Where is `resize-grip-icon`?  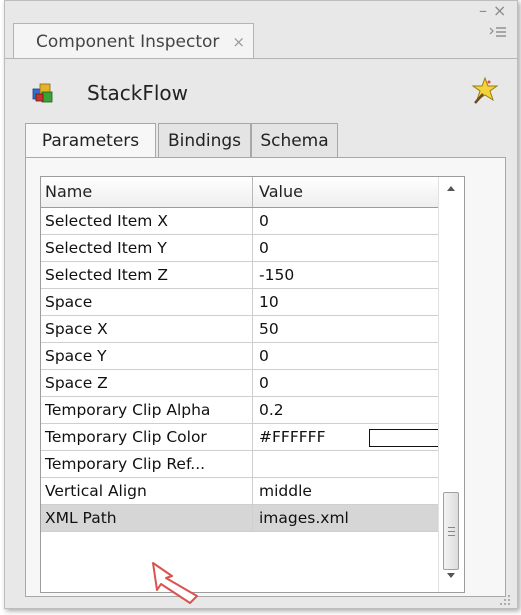
resize-grip-icon is located at coordinates (505, 598).